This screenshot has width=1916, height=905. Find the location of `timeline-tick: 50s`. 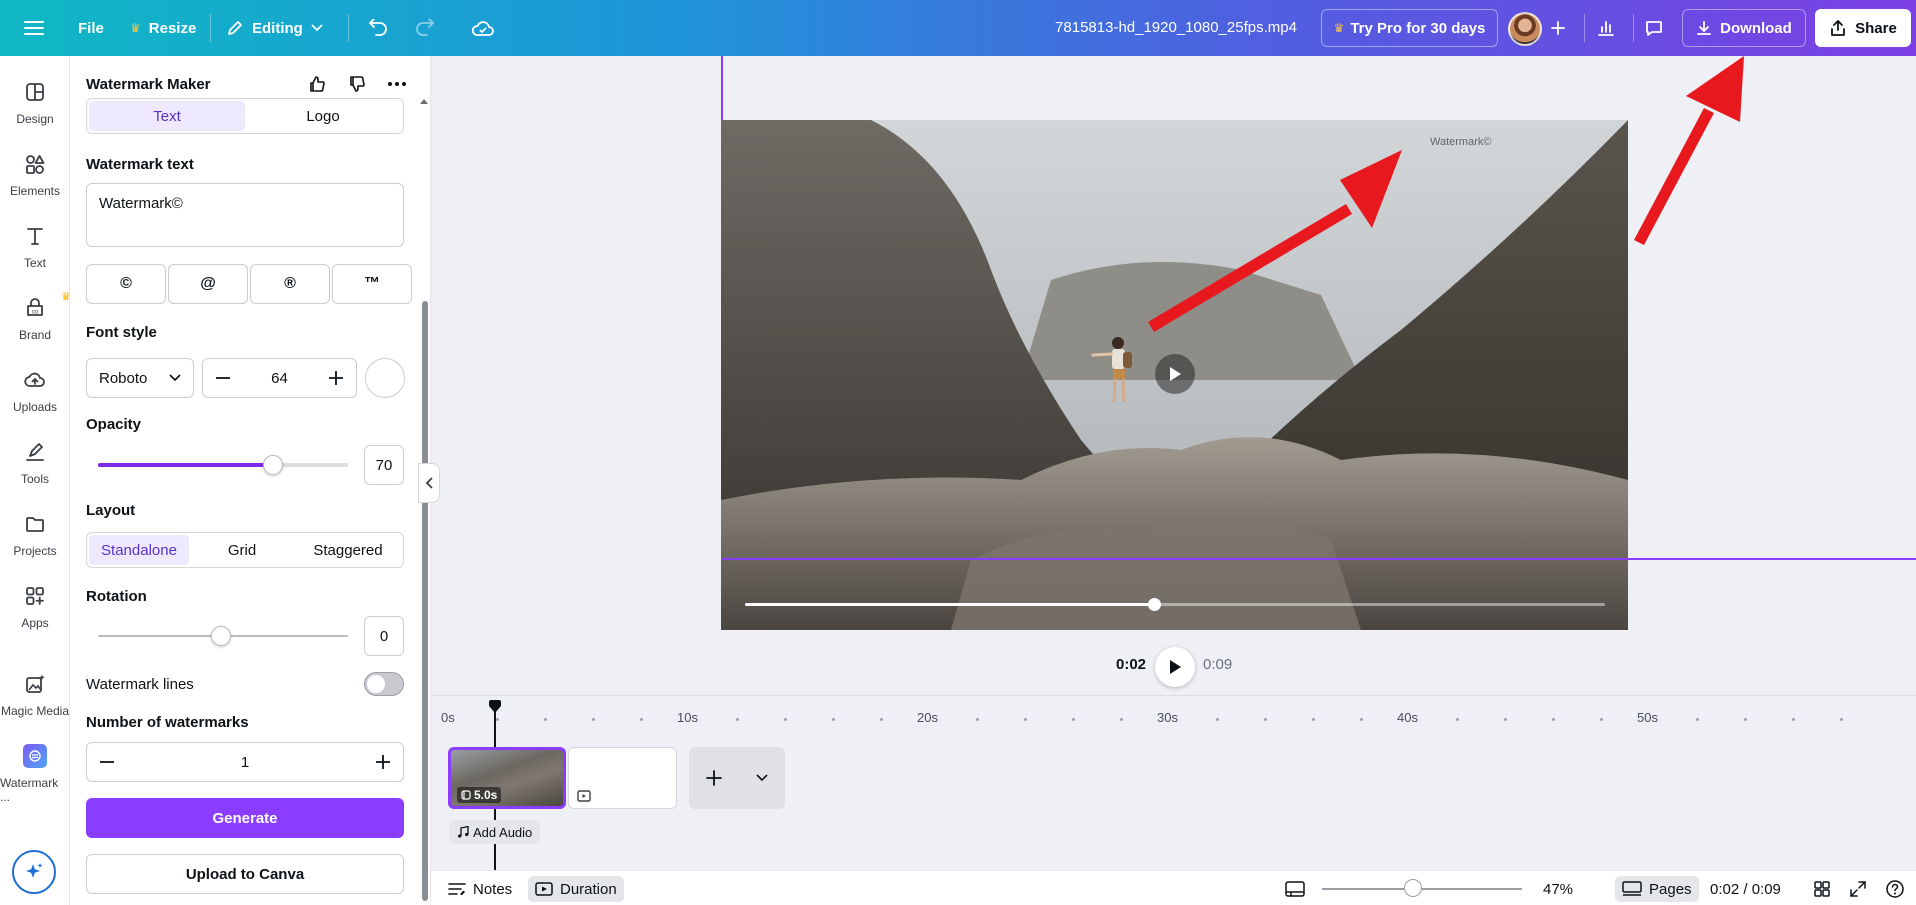

timeline-tick: 50s is located at coordinates (1647, 717).